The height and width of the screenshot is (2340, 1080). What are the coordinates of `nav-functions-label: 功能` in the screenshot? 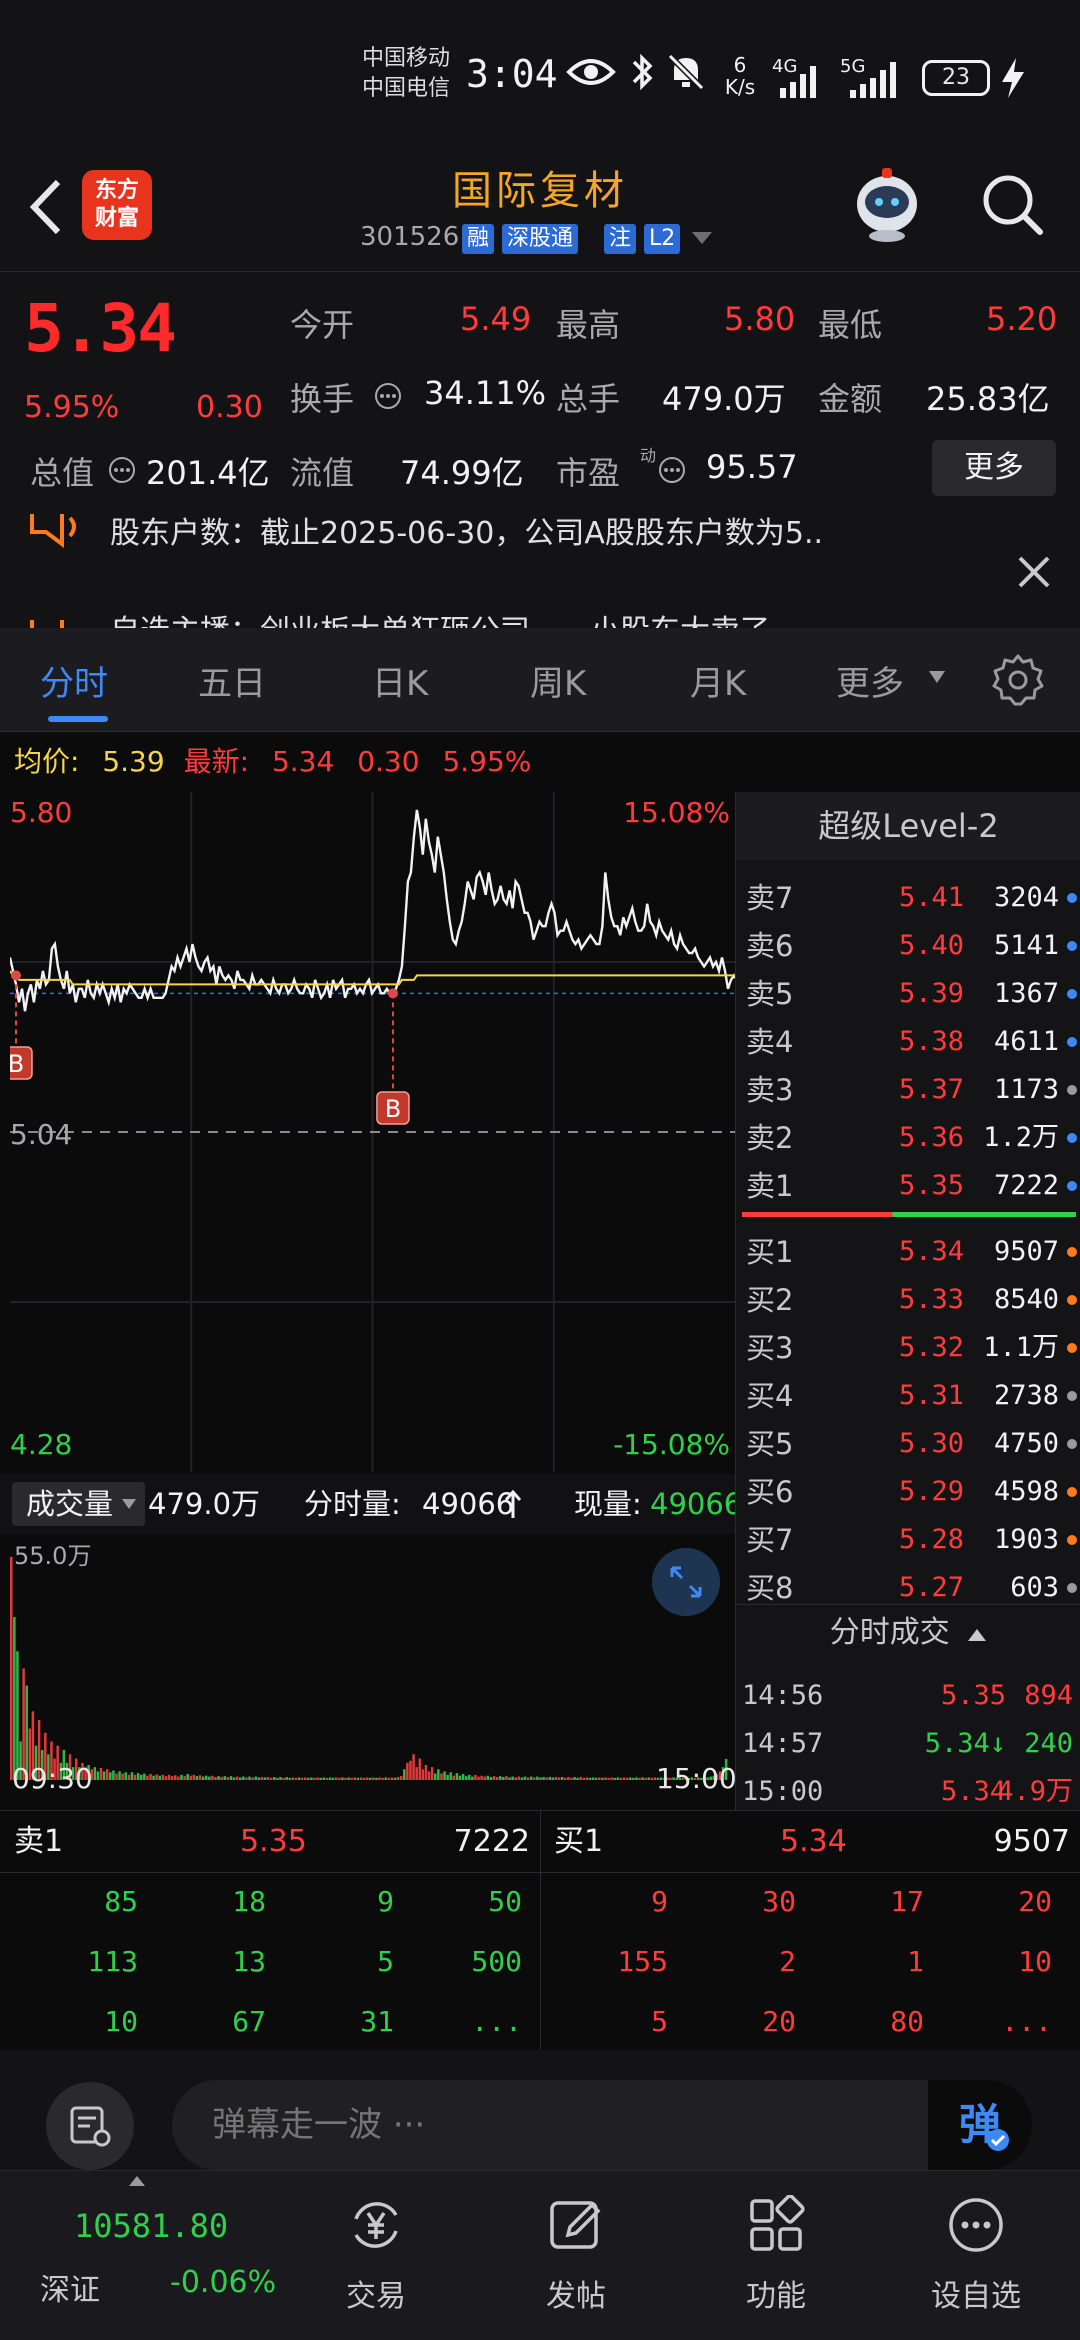 It's located at (776, 2296).